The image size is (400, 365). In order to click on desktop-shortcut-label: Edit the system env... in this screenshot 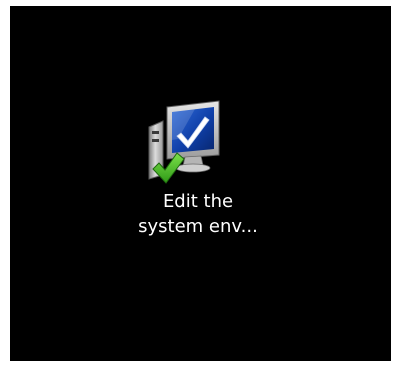, I will do `click(198, 214)`.